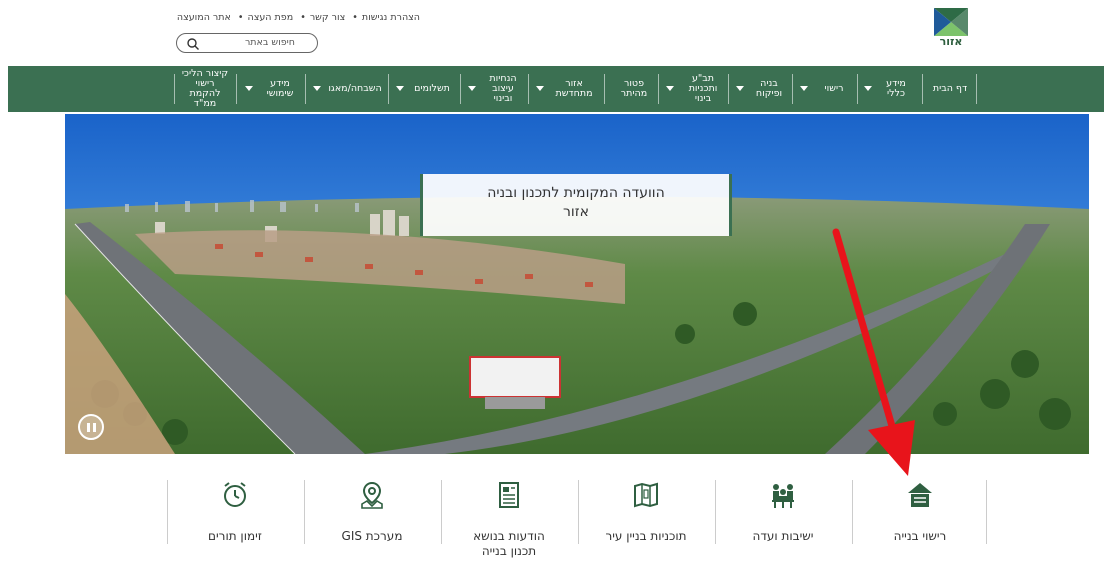 The width and height of the screenshot is (1104, 579). What do you see at coordinates (235, 494) in the screenshot?
I see `alarm-clock-icon` at bounding box center [235, 494].